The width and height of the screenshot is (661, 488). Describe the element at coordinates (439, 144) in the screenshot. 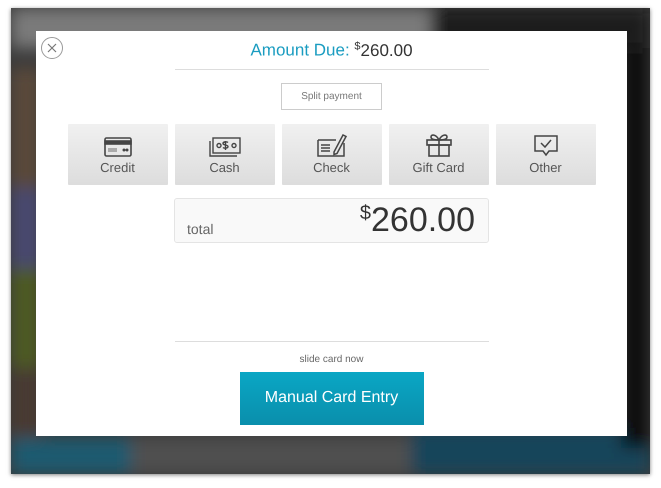

I see `gift-icon` at that location.